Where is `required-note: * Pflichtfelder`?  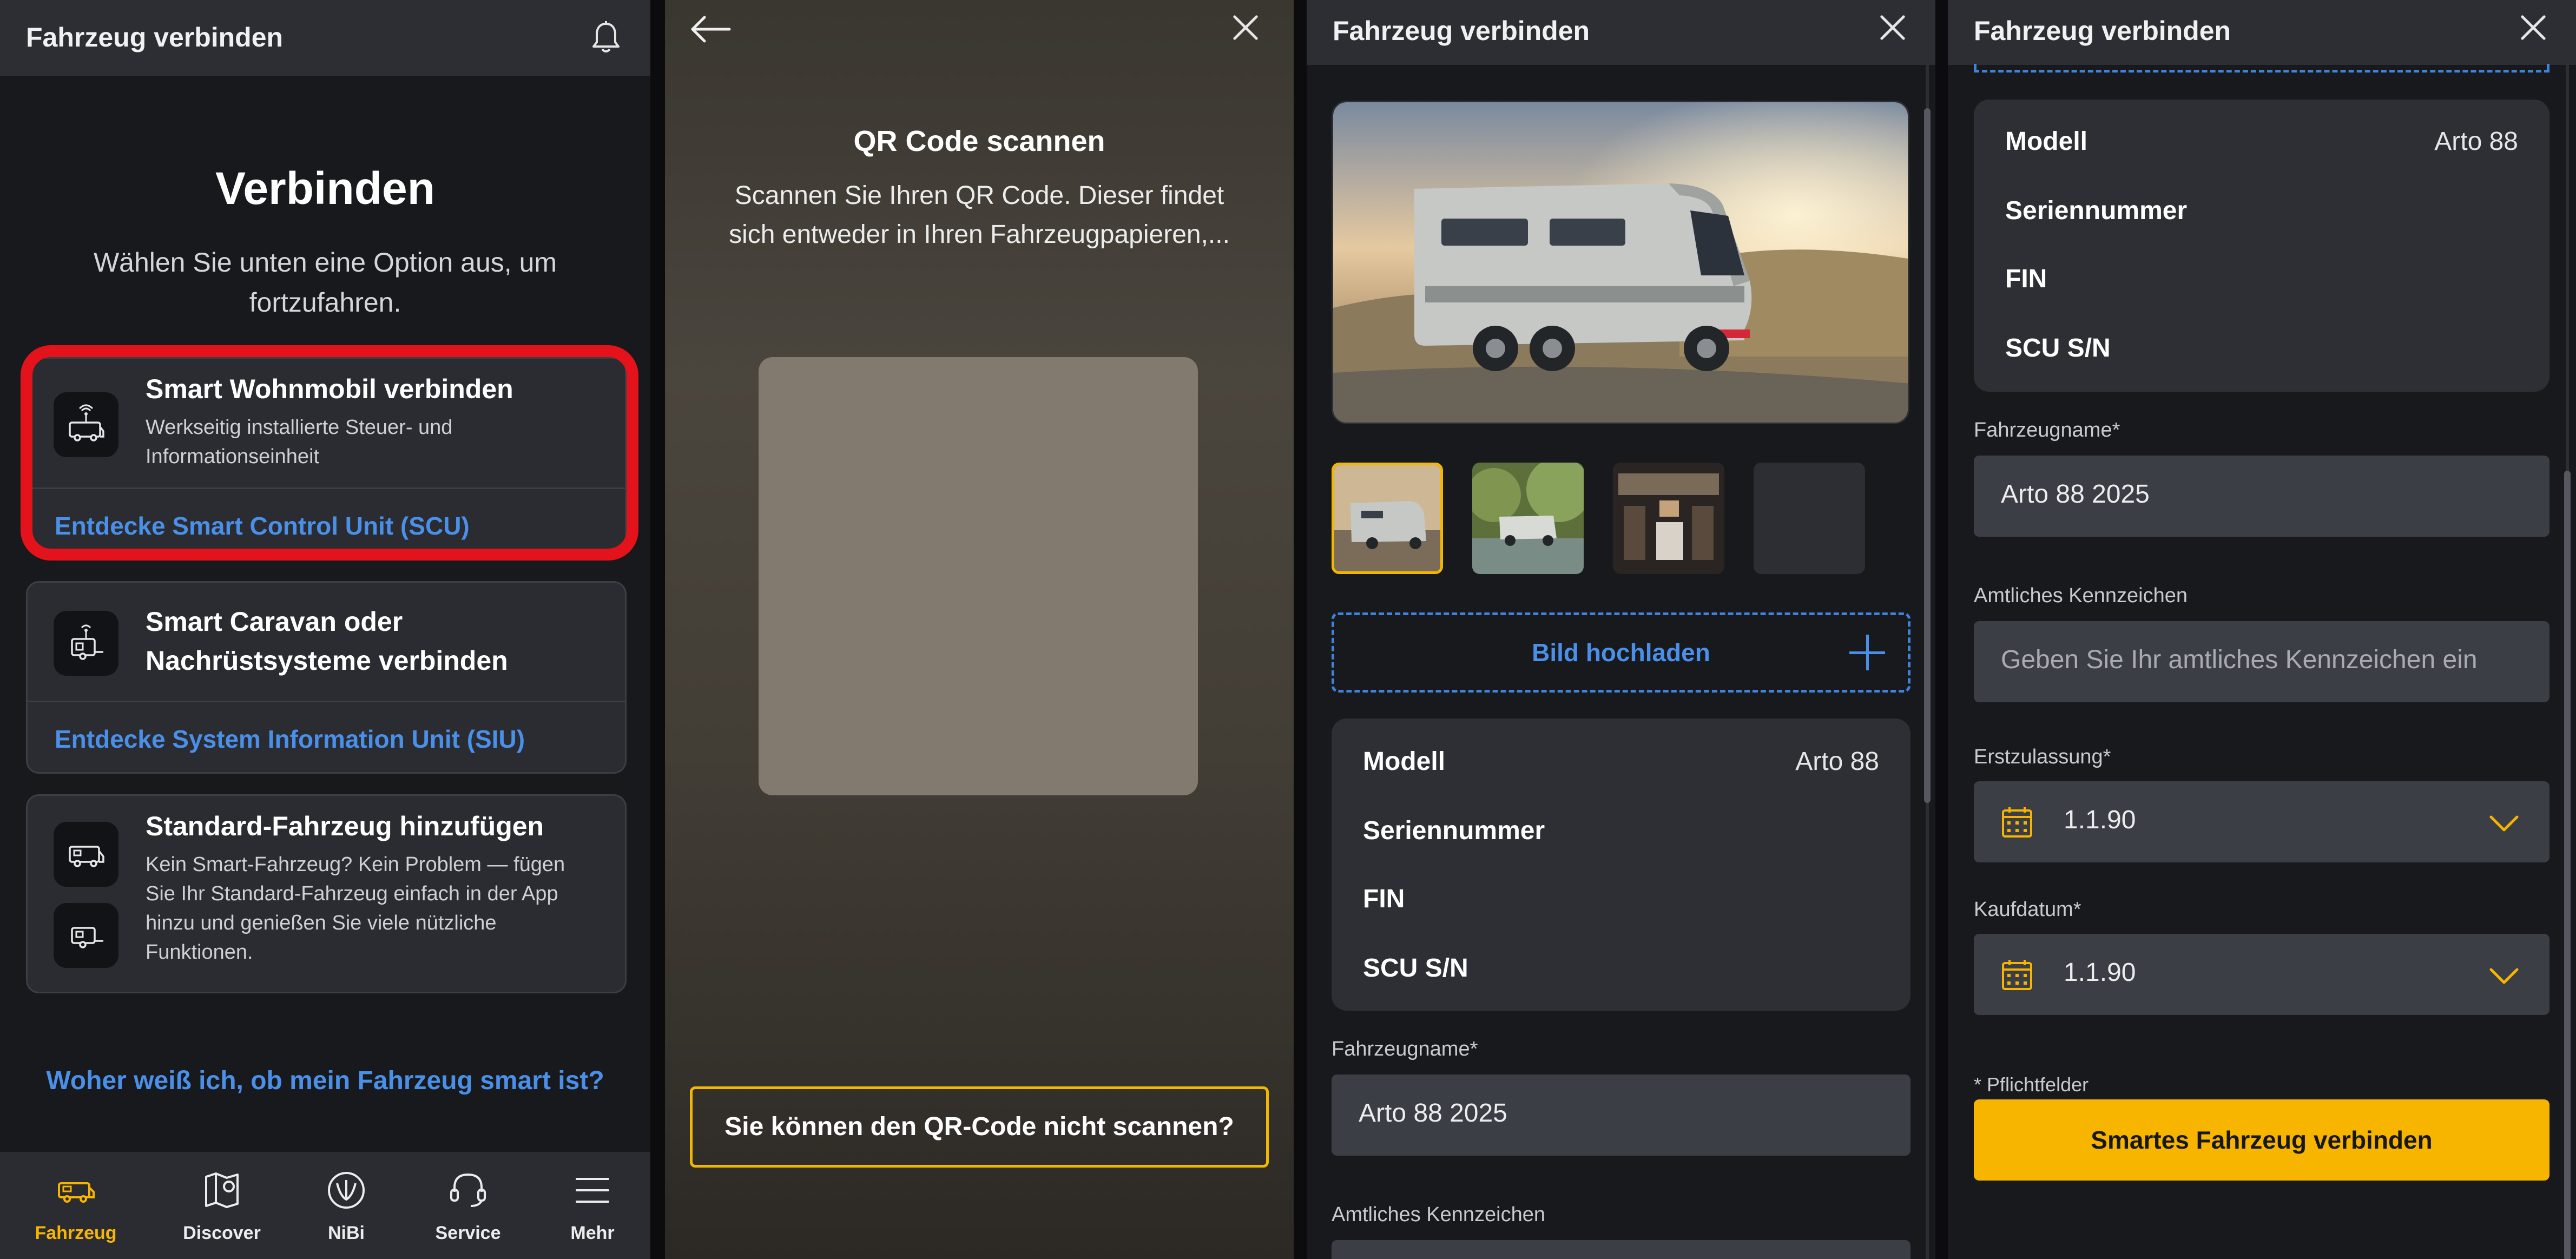 required-note: * Pflichtfelder is located at coordinates (2031, 1084).